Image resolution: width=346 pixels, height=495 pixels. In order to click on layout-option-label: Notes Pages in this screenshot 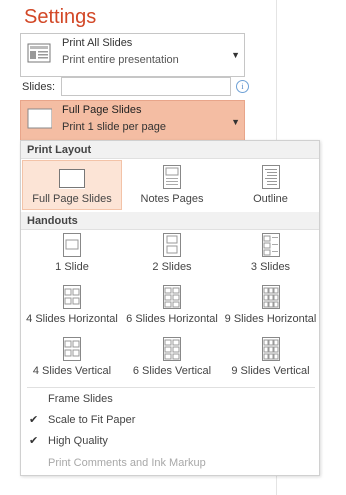, I will do `click(172, 199)`.